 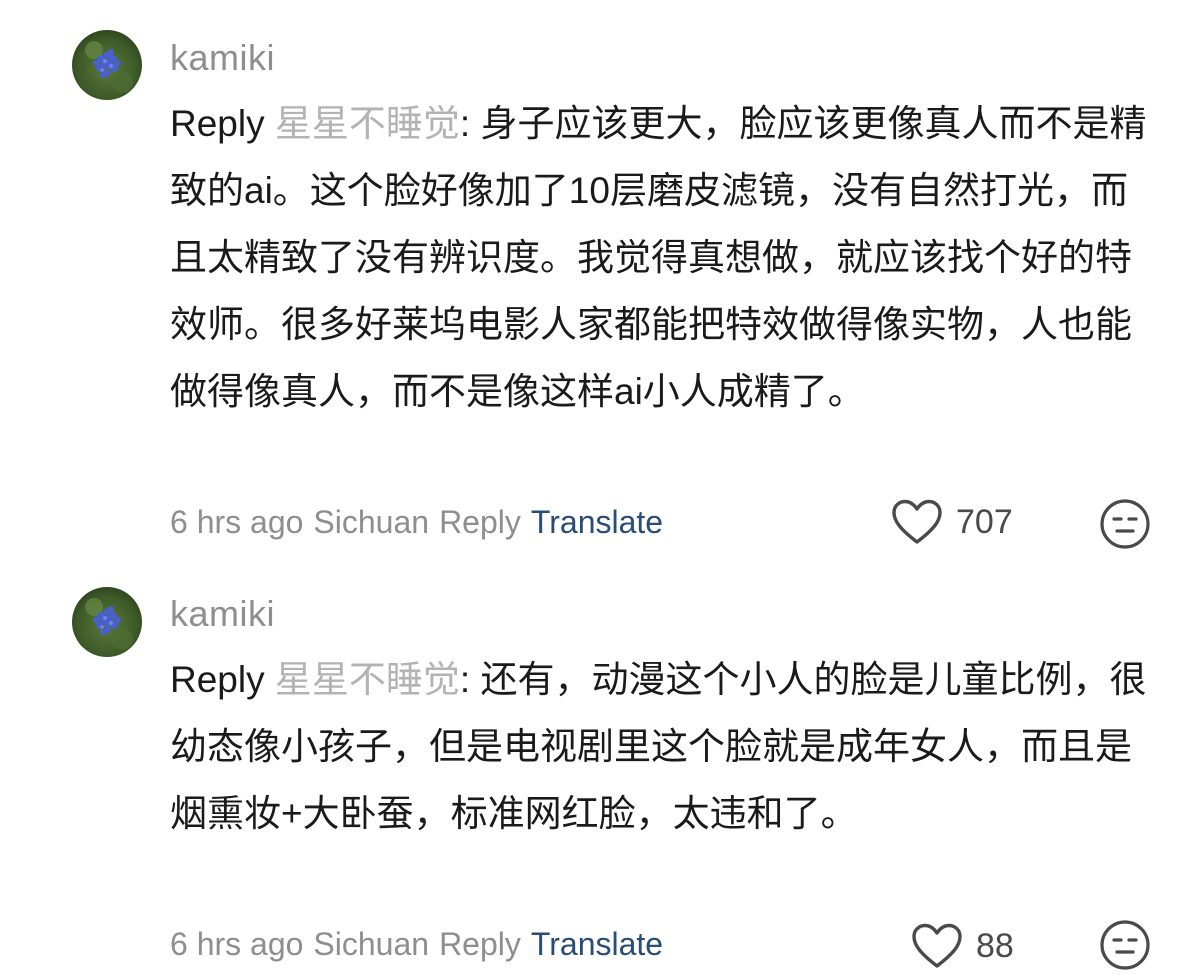 I want to click on like-button: 88, so click(x=962, y=946).